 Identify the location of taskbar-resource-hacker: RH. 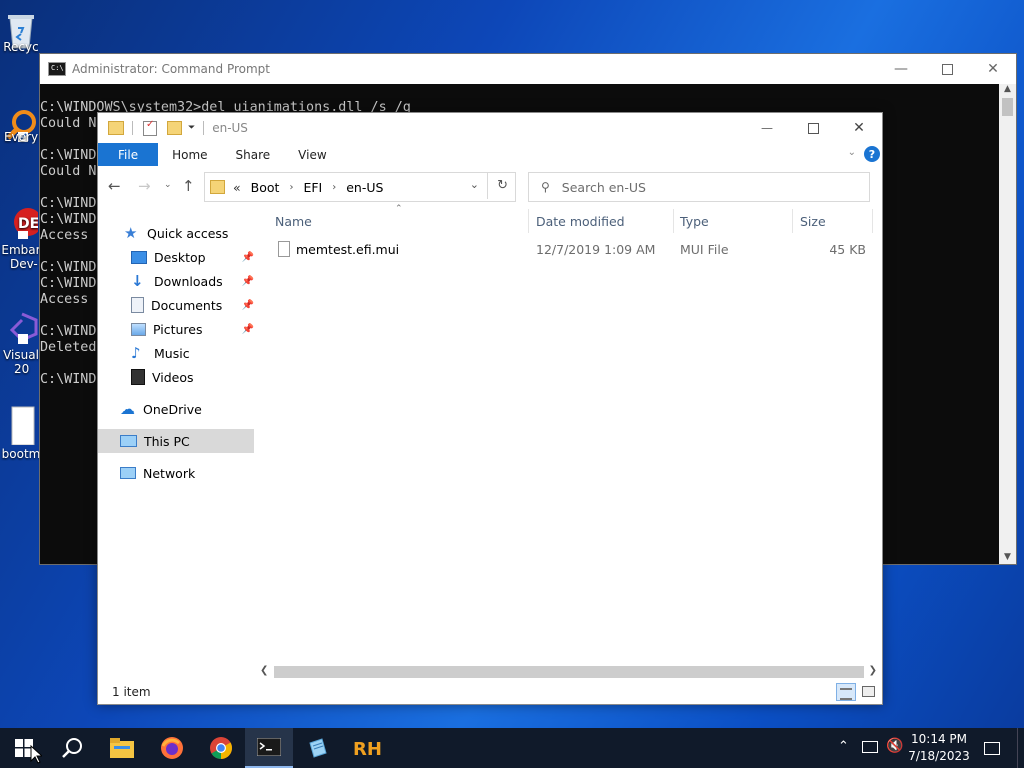
(367, 748).